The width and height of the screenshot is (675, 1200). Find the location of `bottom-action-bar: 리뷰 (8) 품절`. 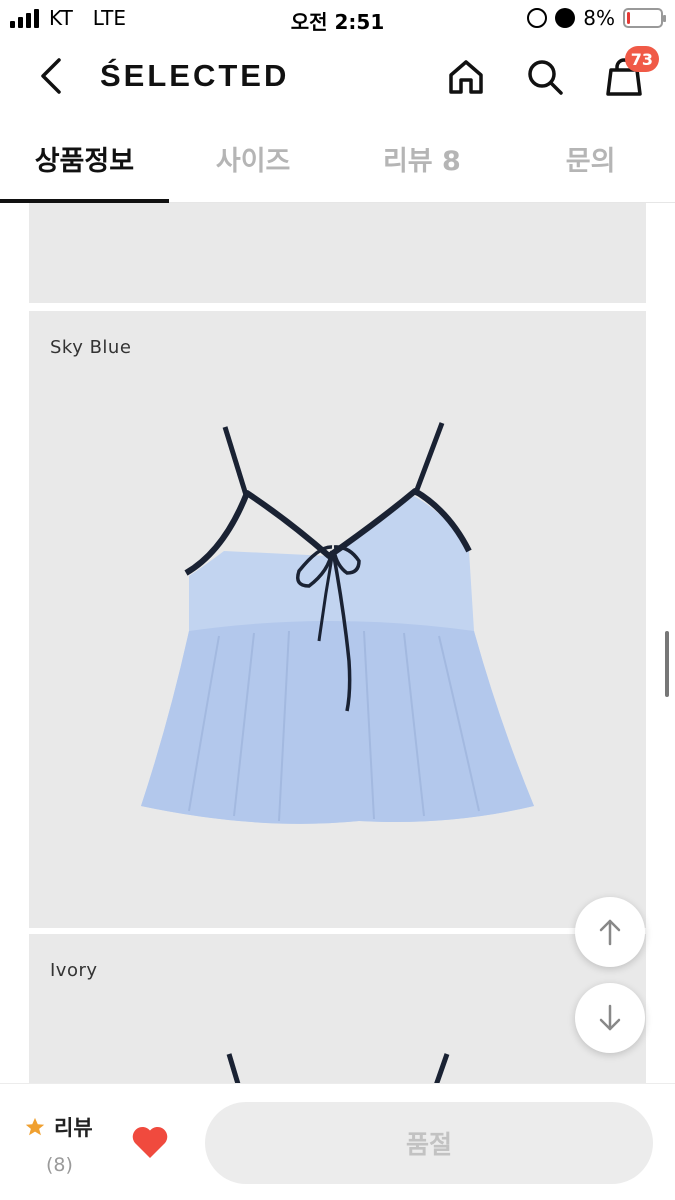

bottom-action-bar: 리뷰 (8) 품절 is located at coordinates (337, 1141).